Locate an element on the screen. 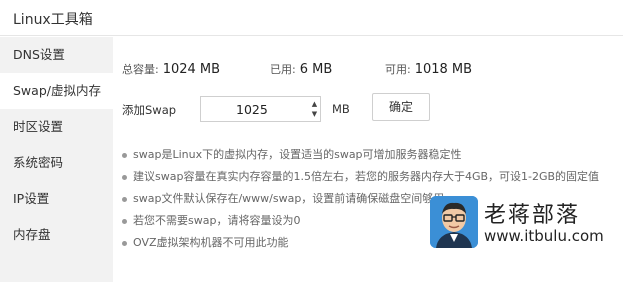 The width and height of the screenshot is (623, 282). stat-total: 总容量: 1024 MB is located at coordinates (171, 69).